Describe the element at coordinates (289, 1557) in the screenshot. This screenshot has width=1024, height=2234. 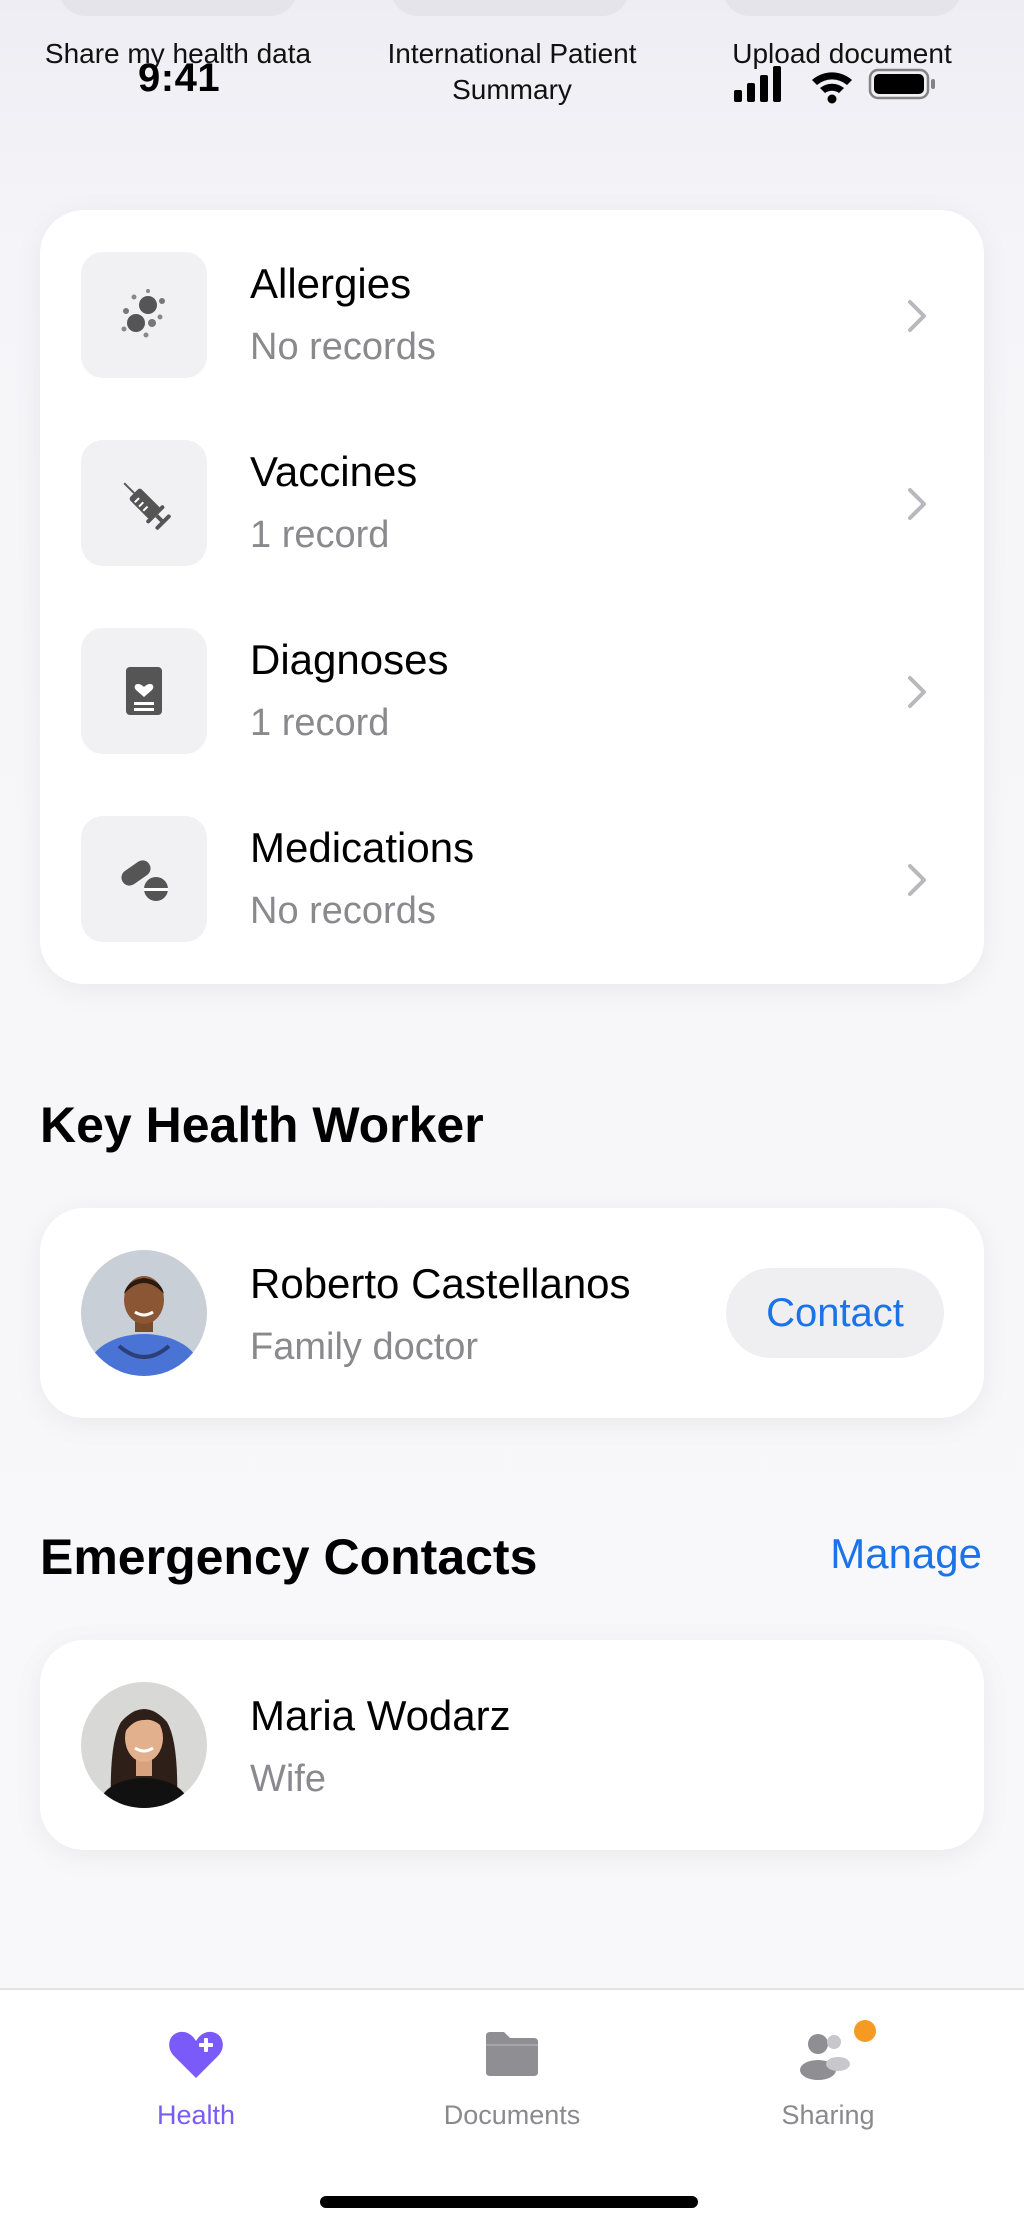
I see `emergency-contacts-heading: Emergency Contacts` at that location.